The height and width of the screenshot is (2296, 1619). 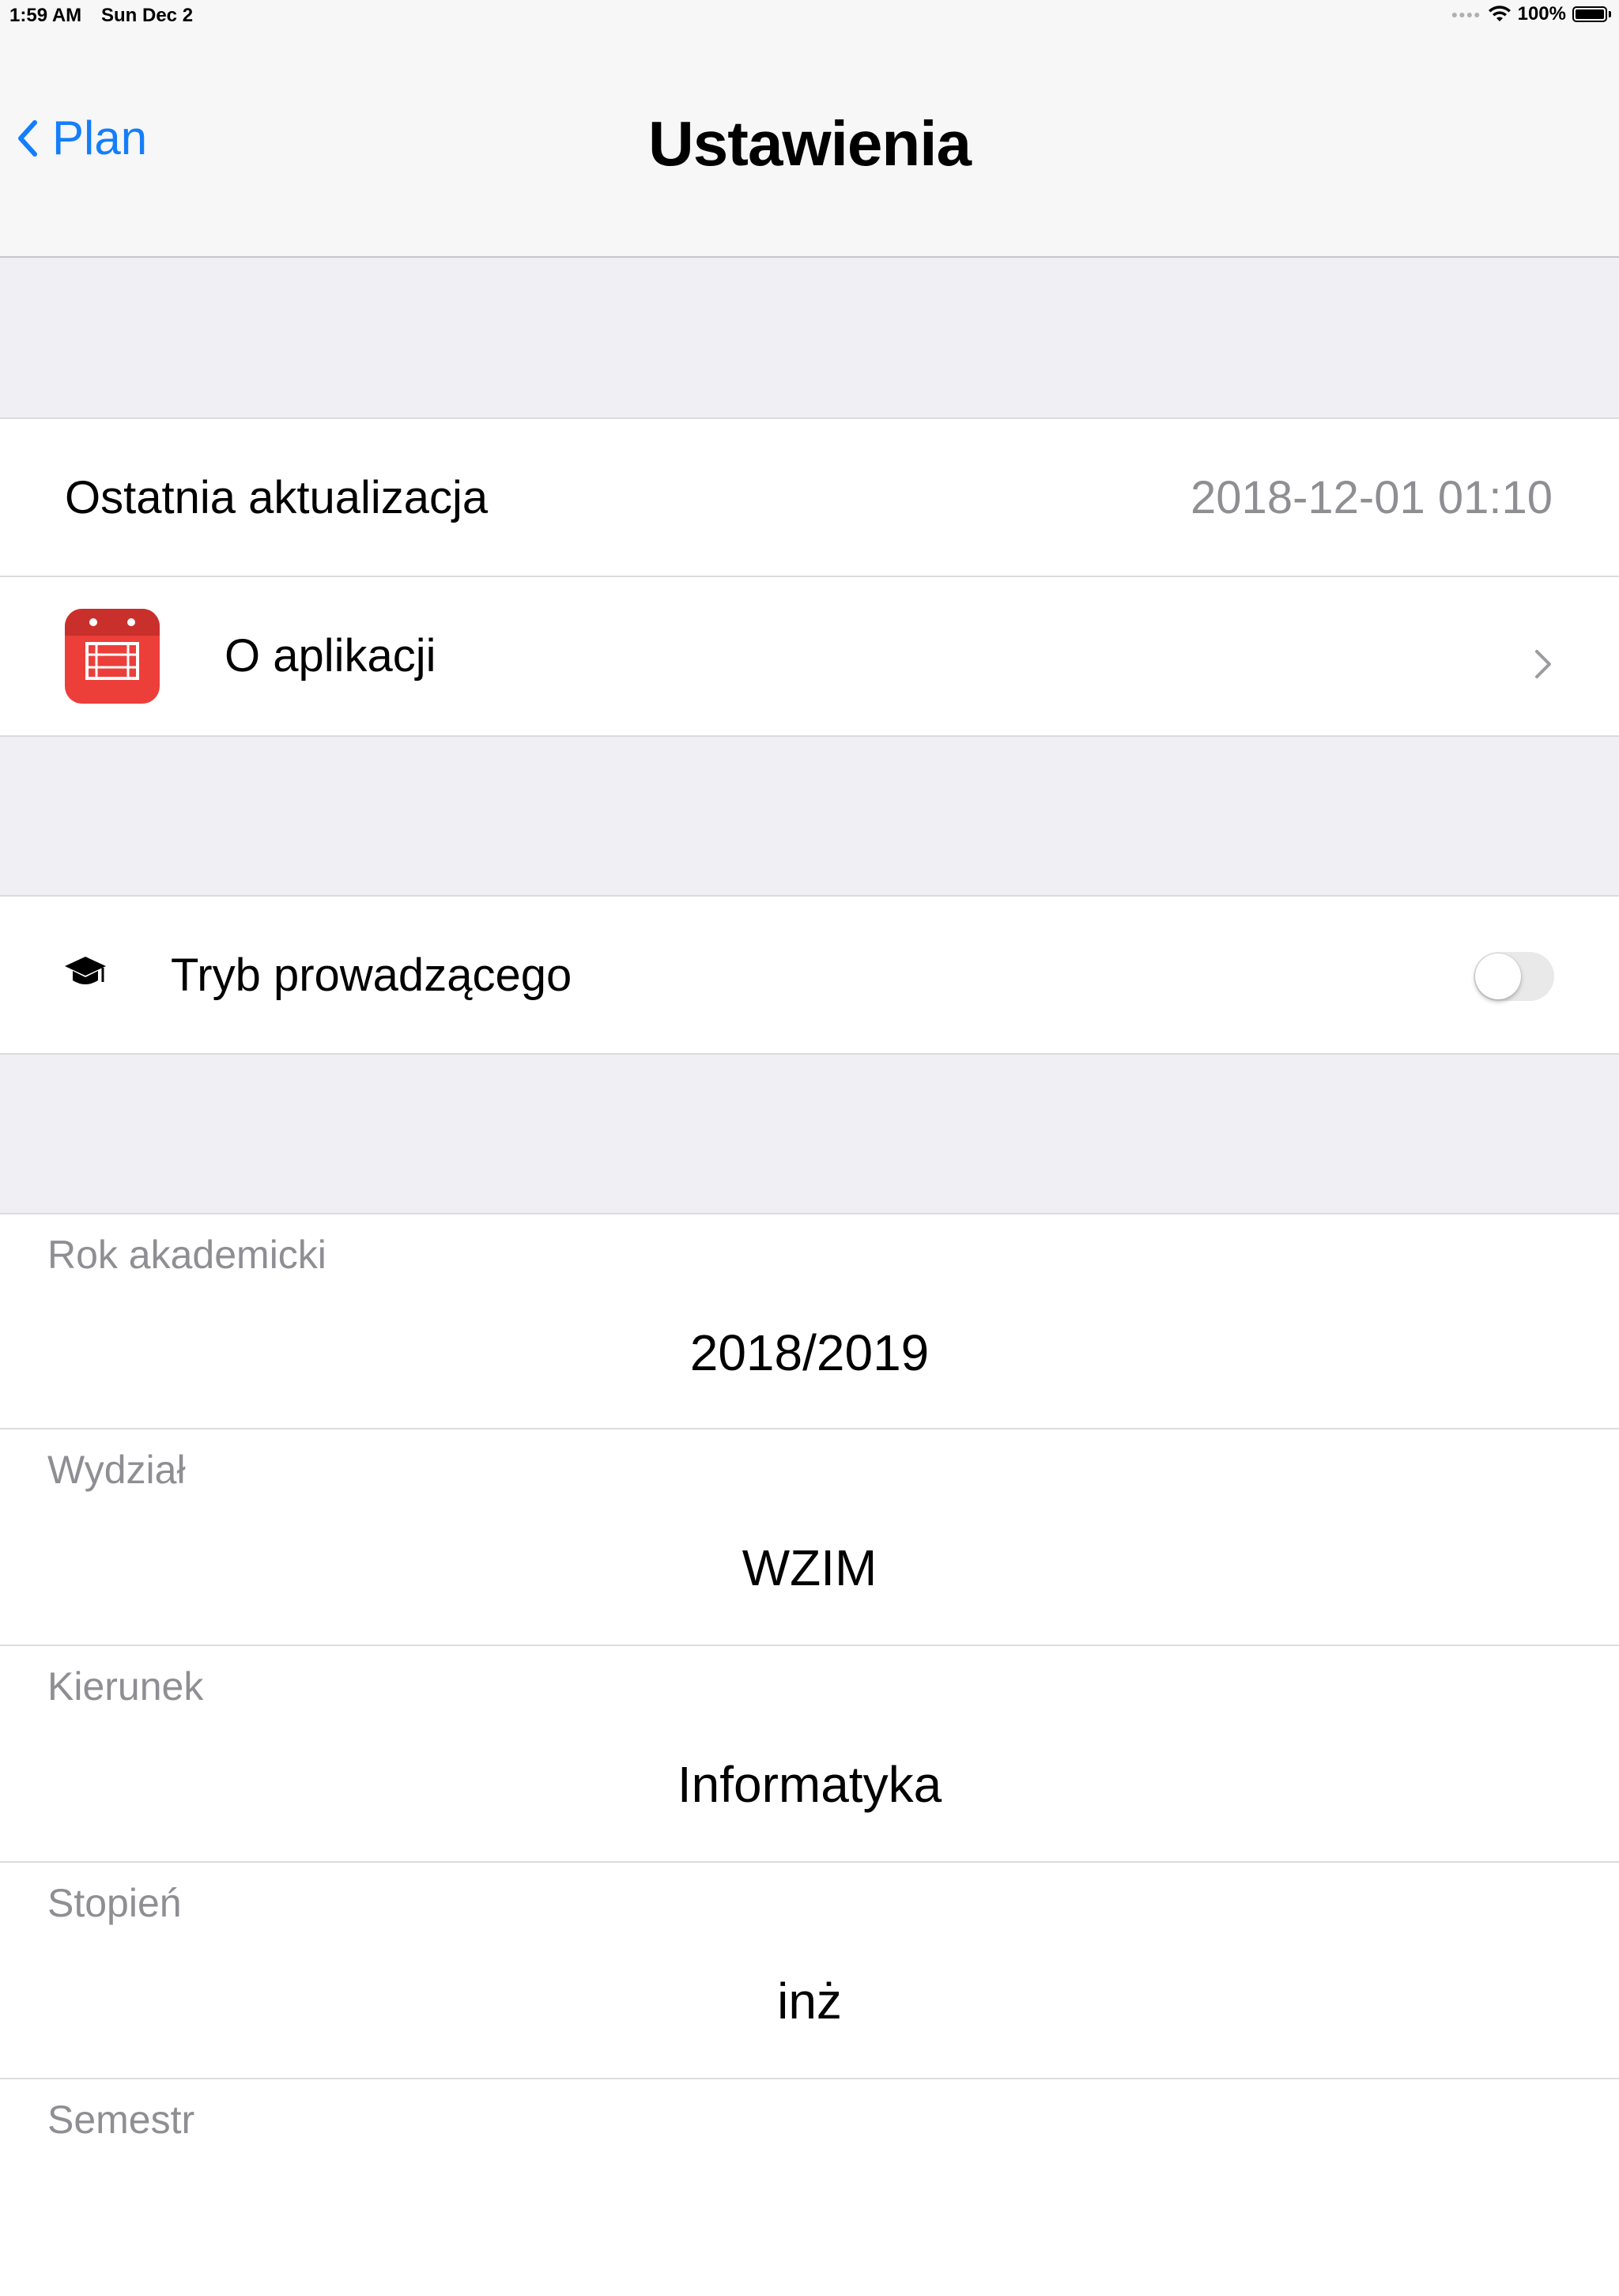 I want to click on signal-dots-icon: ●●●●, so click(x=1466, y=14).